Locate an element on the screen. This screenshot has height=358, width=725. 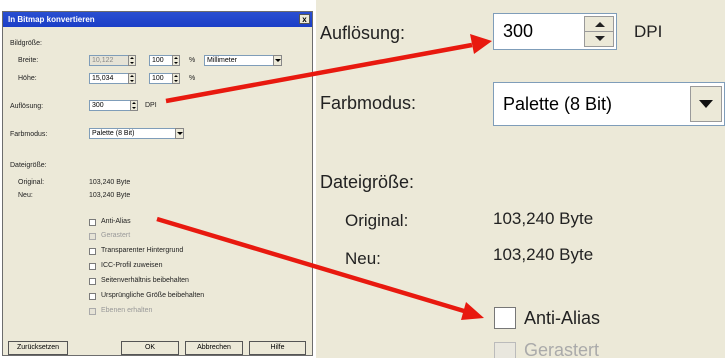
zoom-color-mode-dropdown-arrow is located at coordinates (706, 104).